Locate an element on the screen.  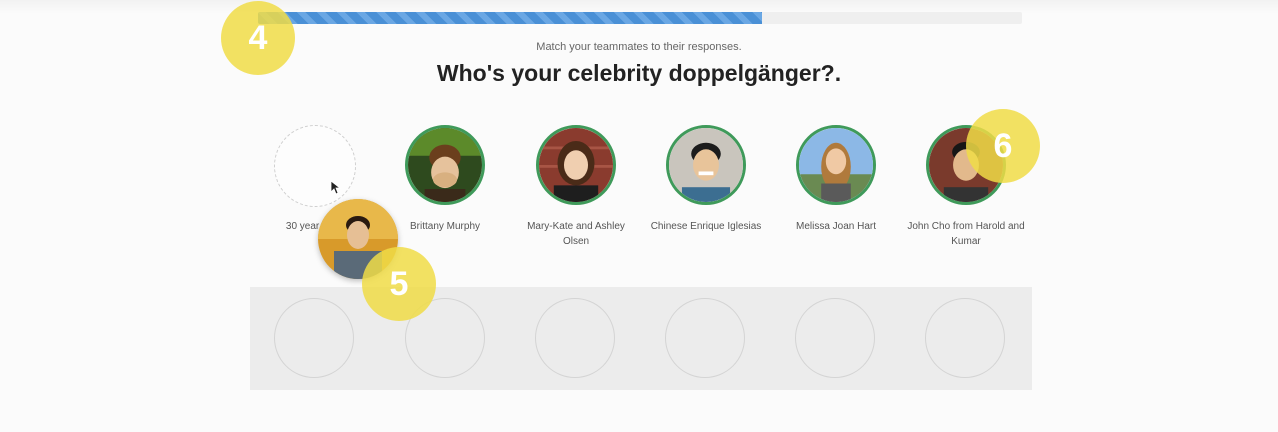
response-label-4: Chinese Enrique Iglesias is located at coordinates (706, 226).